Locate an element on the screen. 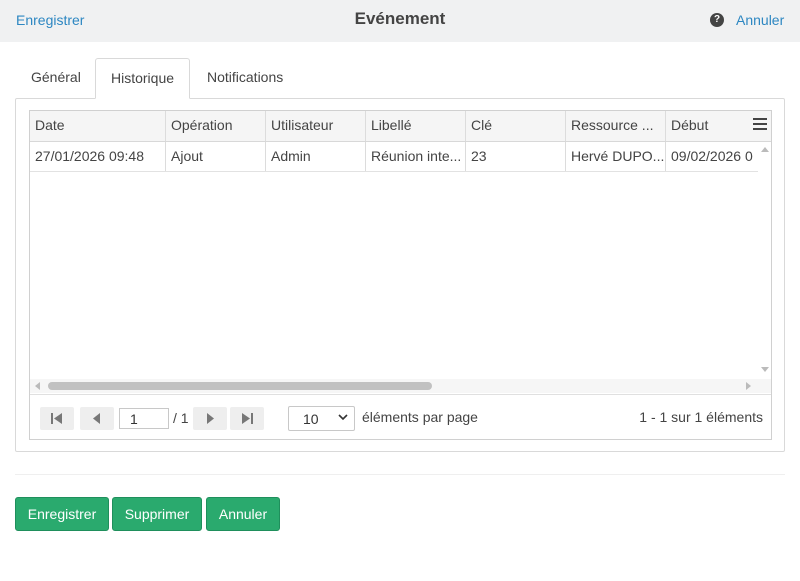 The width and height of the screenshot is (800, 581). column-header-operation: Opération is located at coordinates (216, 126).